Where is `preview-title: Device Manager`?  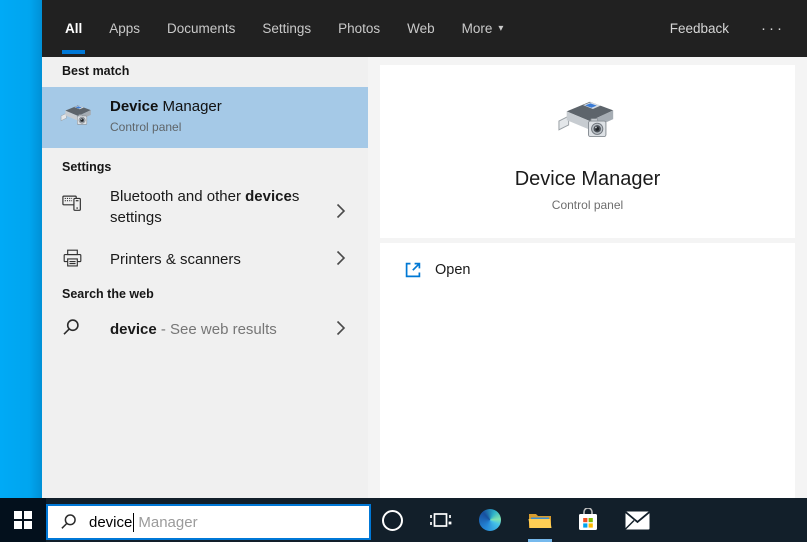
preview-title: Device Manager is located at coordinates (587, 179).